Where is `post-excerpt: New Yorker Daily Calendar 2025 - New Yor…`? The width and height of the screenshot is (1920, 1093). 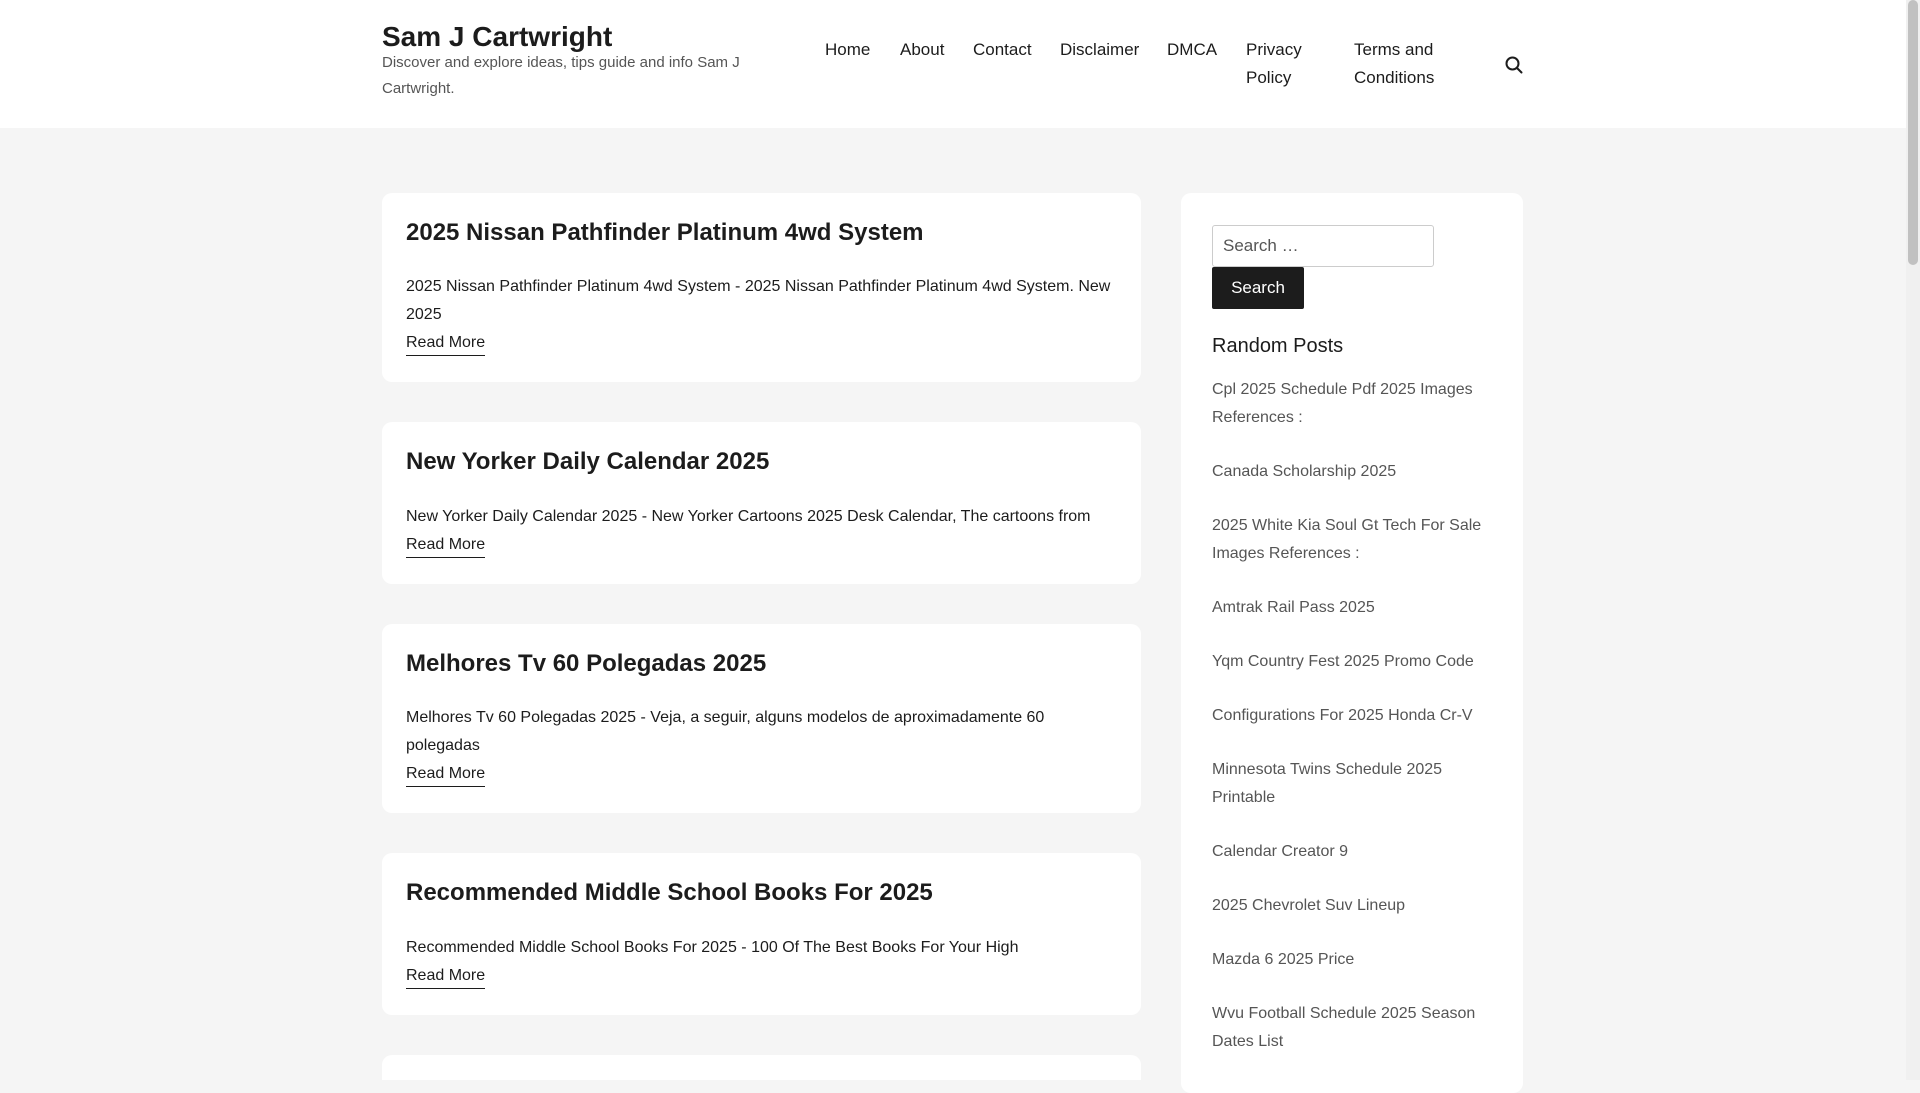 post-excerpt: New Yorker Daily Calendar 2025 - New Yor… is located at coordinates (748, 516).